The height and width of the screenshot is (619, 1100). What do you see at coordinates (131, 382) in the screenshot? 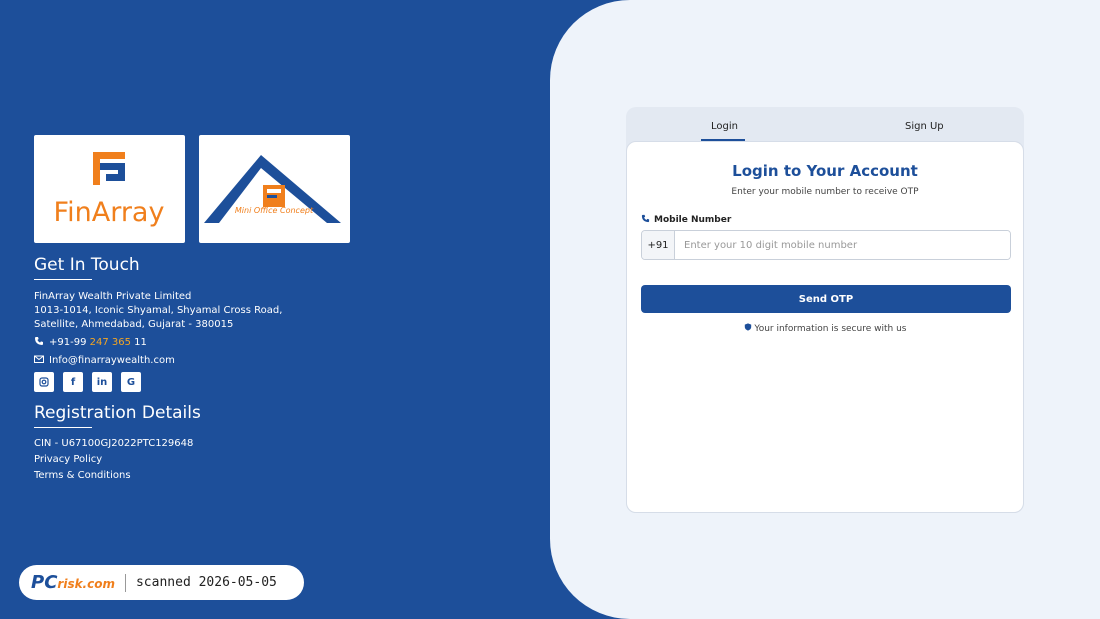
I see `google-icon: G` at bounding box center [131, 382].